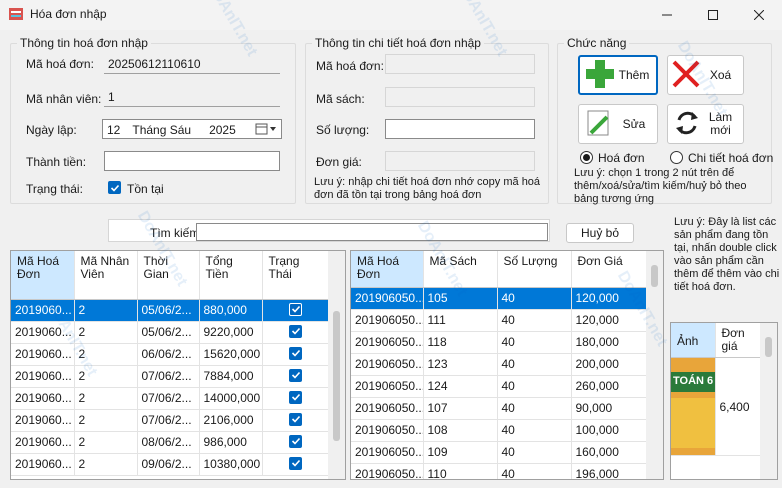 This screenshot has height=488, width=782. I want to click on book-id-field, so click(460, 97).